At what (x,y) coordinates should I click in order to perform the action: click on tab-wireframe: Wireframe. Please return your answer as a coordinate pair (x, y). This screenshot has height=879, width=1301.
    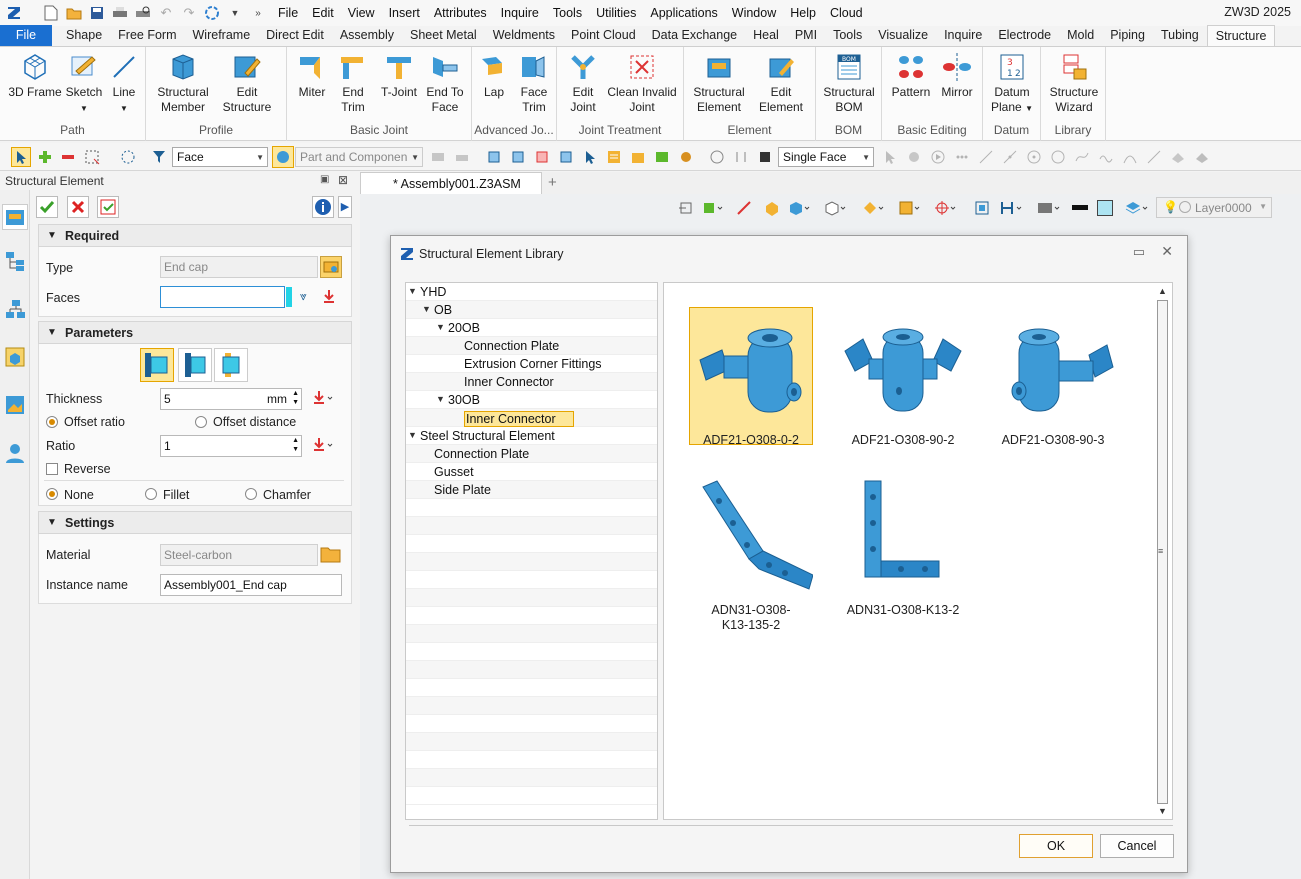
    Looking at the image, I should click on (222, 35).